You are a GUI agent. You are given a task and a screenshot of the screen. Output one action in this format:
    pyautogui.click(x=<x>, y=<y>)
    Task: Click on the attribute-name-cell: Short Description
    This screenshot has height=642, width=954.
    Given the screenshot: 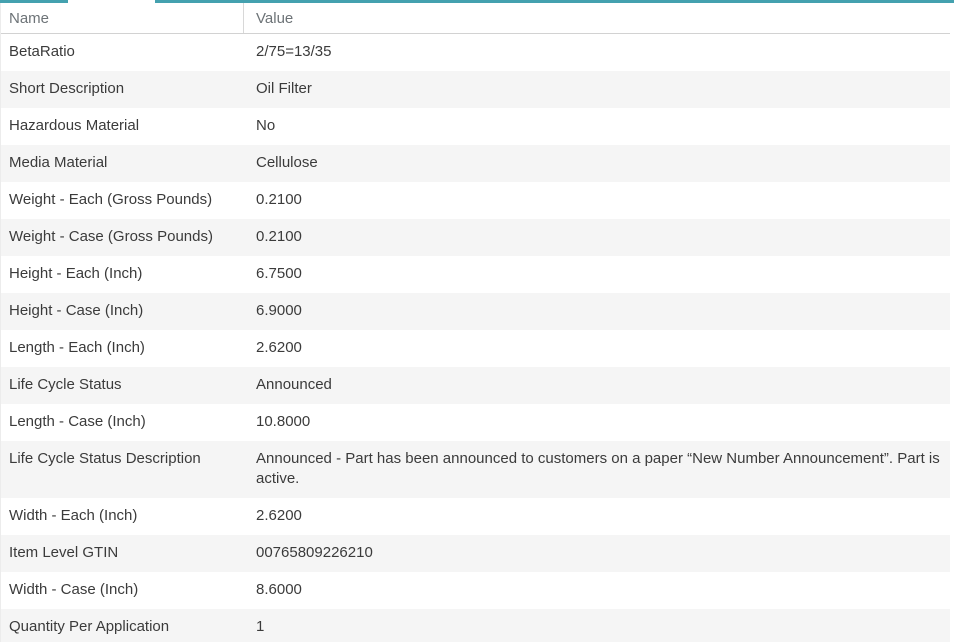 What is the action you would take?
    pyautogui.click(x=67, y=88)
    